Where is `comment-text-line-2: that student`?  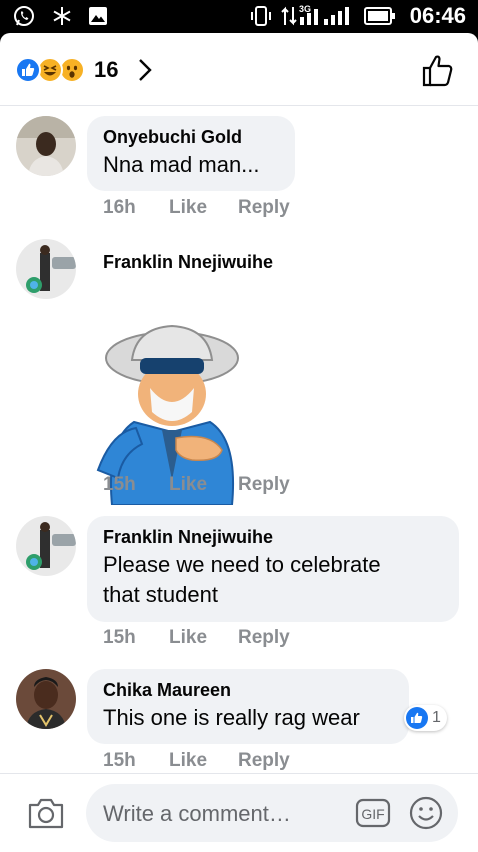 comment-text-line-2: that student is located at coordinates (160, 594).